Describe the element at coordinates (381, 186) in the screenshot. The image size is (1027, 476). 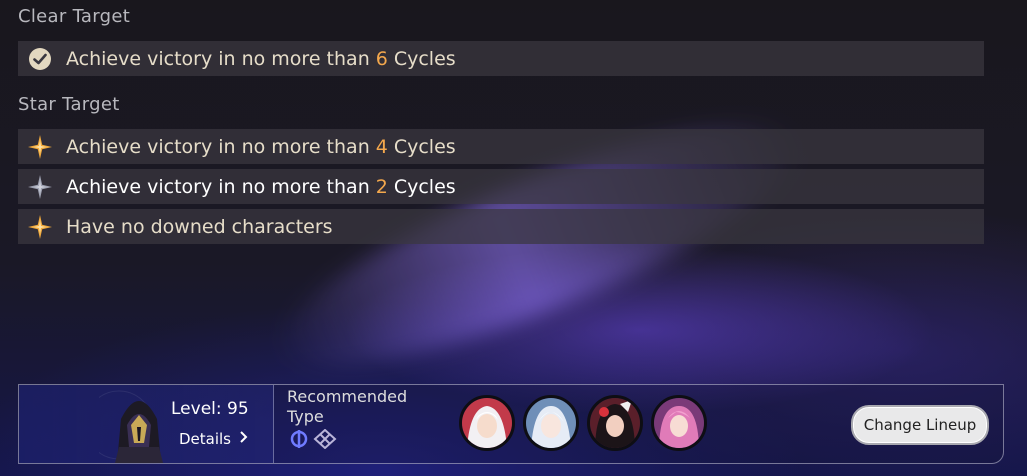
I see `target-number: 2` at that location.